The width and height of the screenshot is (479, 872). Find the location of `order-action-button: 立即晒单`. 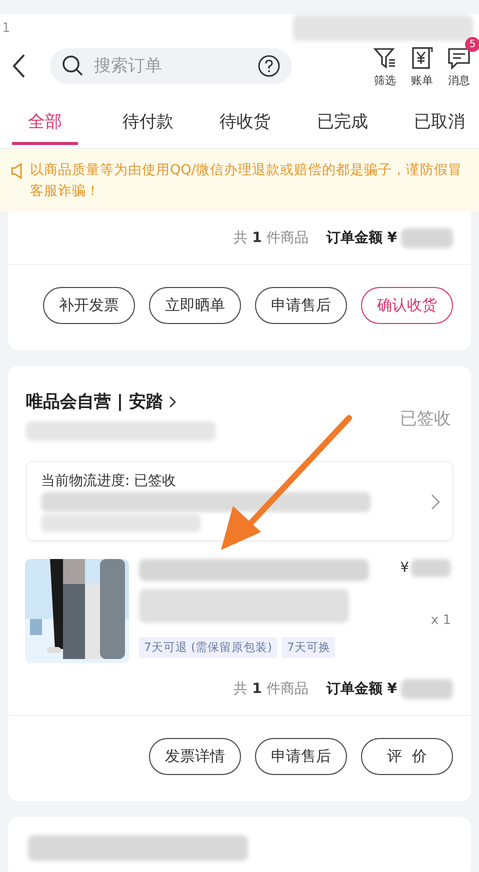

order-action-button: 立即晒单 is located at coordinates (195, 305).